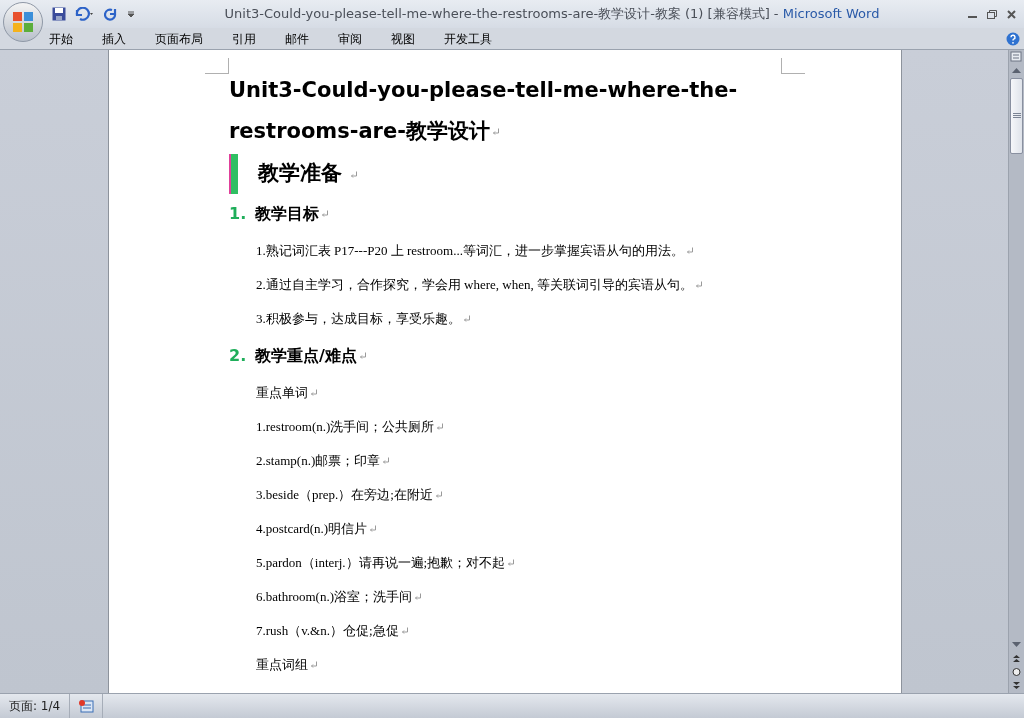  Describe the element at coordinates (468, 38) in the screenshot. I see `ribbon-tab: 开发工具` at that location.